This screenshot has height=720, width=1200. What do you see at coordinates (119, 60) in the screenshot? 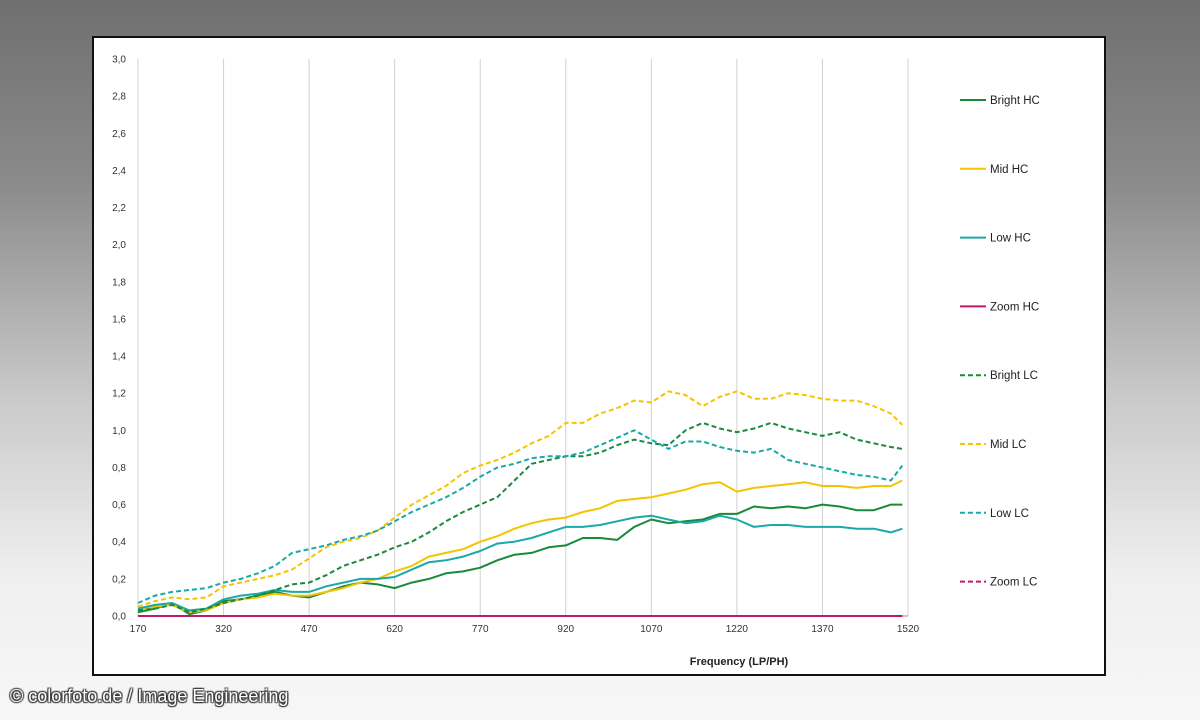
I see `y-tick-label: 3,0` at bounding box center [119, 60].